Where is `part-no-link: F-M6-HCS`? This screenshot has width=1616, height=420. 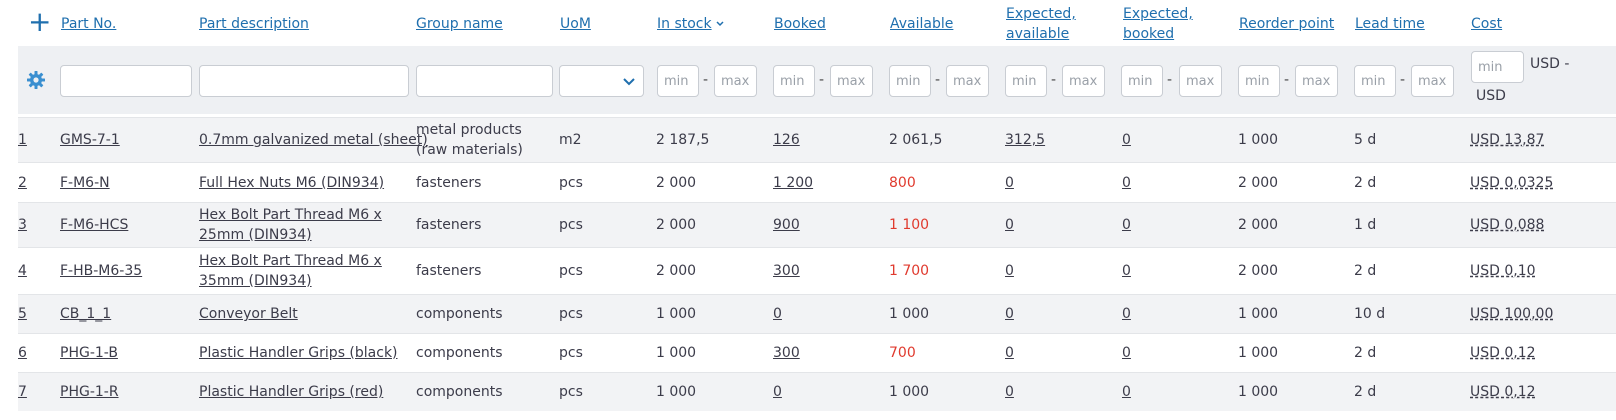
part-no-link: F-M6-HCS is located at coordinates (94, 225).